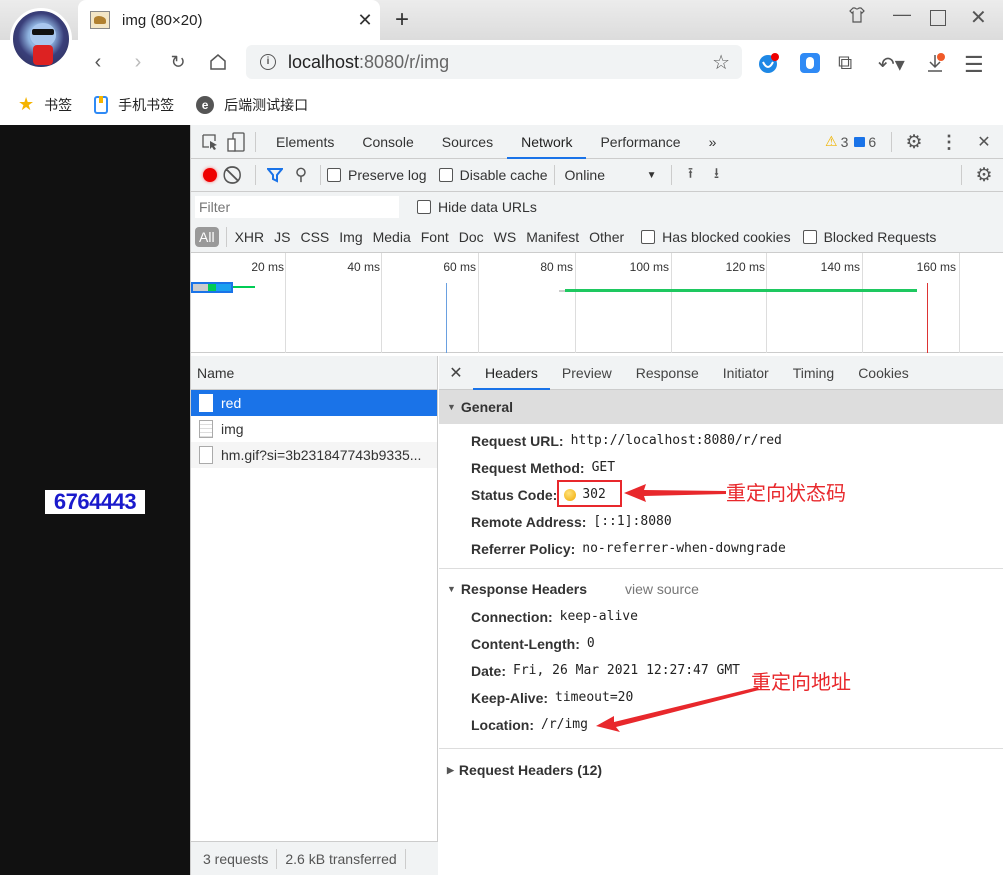  What do you see at coordinates (684, 548) in the screenshot?
I see `header-value: no-referrer-when-downgrade` at bounding box center [684, 548].